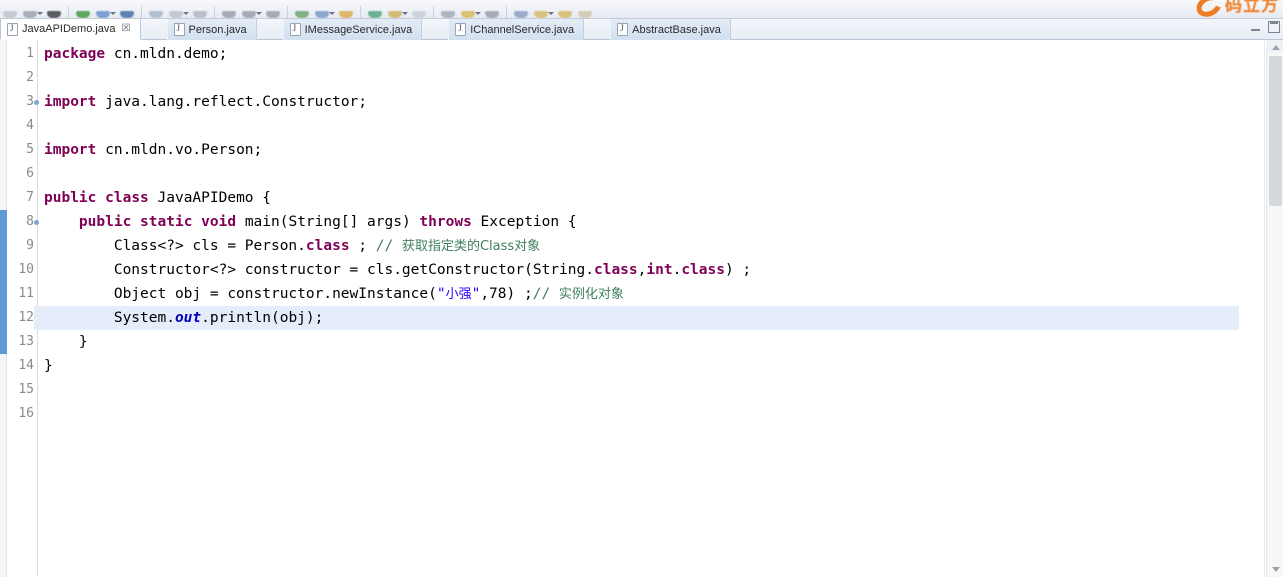 The width and height of the screenshot is (1283, 577). Describe the element at coordinates (419, 9) in the screenshot. I see `open-task-icon` at that location.